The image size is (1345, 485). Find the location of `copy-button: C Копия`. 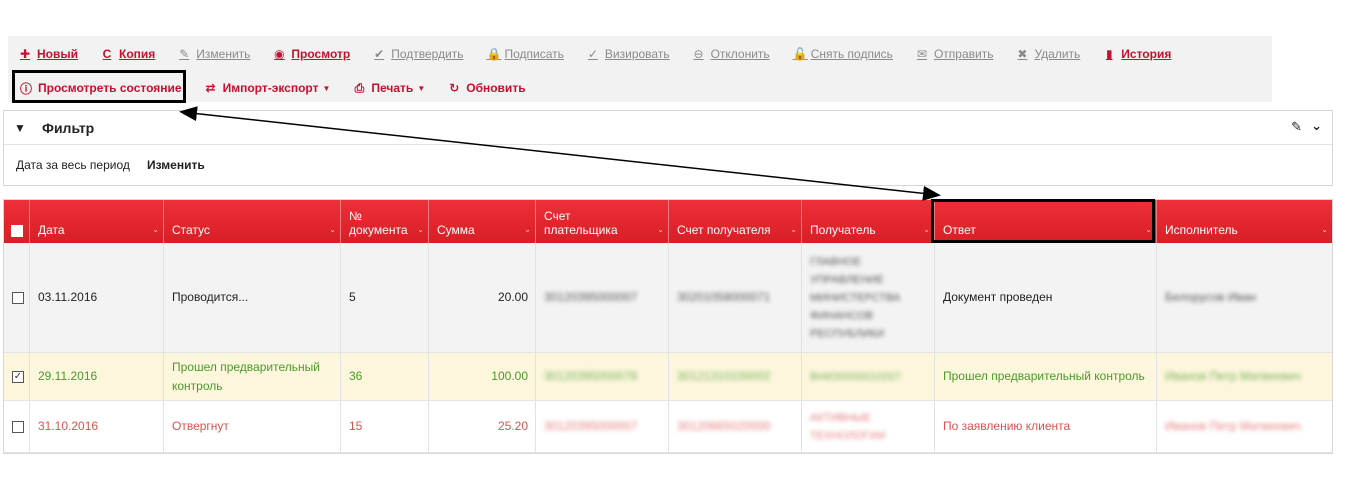

copy-button: C Копия is located at coordinates (128, 54).